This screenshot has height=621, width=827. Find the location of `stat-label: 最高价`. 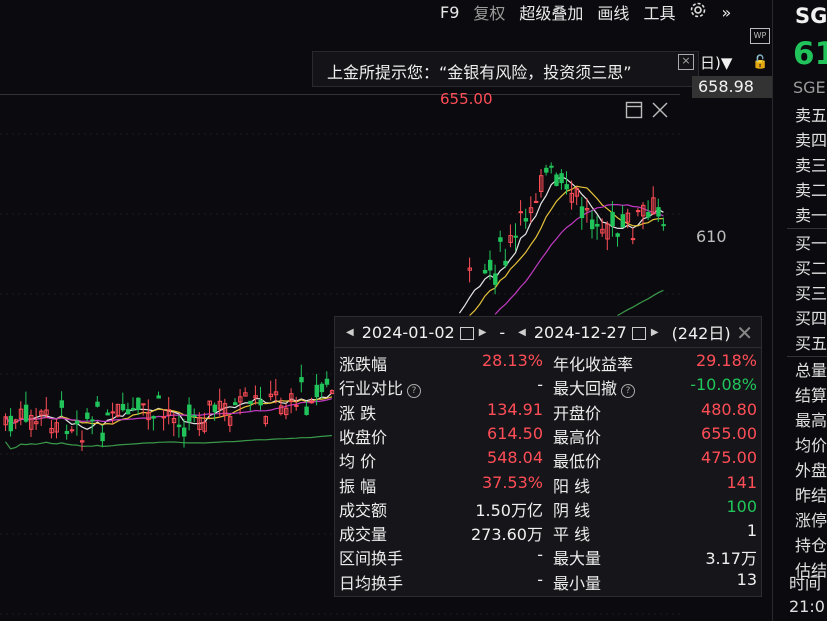

stat-label: 最高价 is located at coordinates (577, 437).